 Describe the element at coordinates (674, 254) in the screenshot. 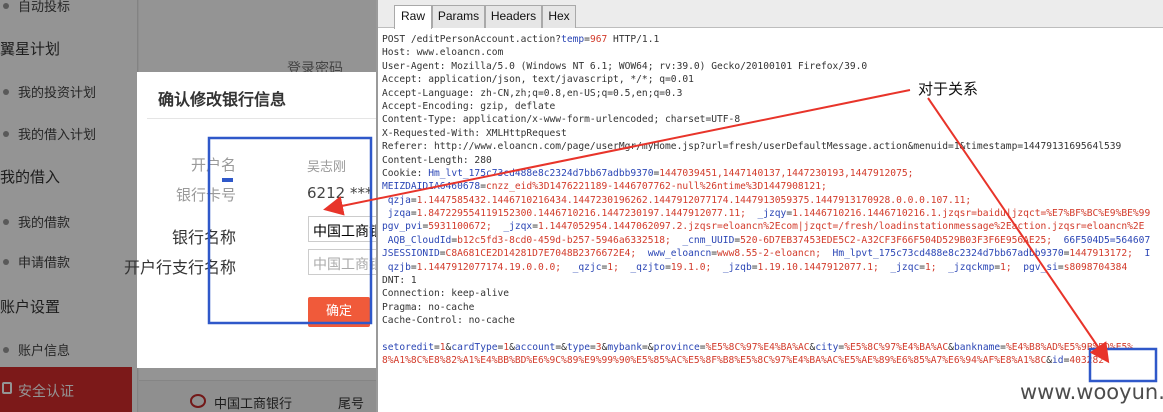

I see `request-token: www_eloancn` at that location.